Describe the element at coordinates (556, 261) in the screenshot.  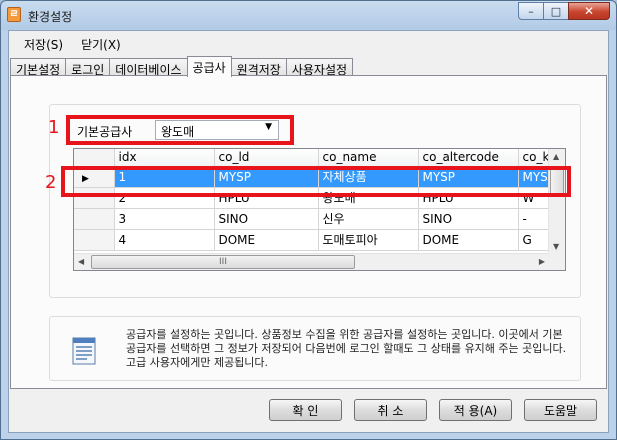
I see `scroll-corner` at that location.